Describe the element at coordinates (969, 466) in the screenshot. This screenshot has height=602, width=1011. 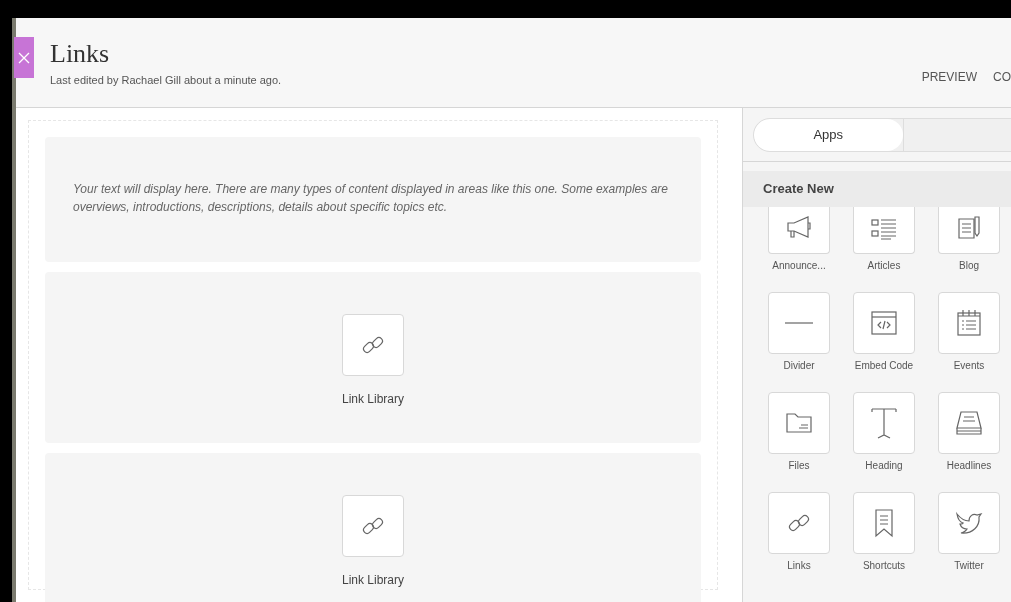
I see `tile-label: Headlines` at that location.